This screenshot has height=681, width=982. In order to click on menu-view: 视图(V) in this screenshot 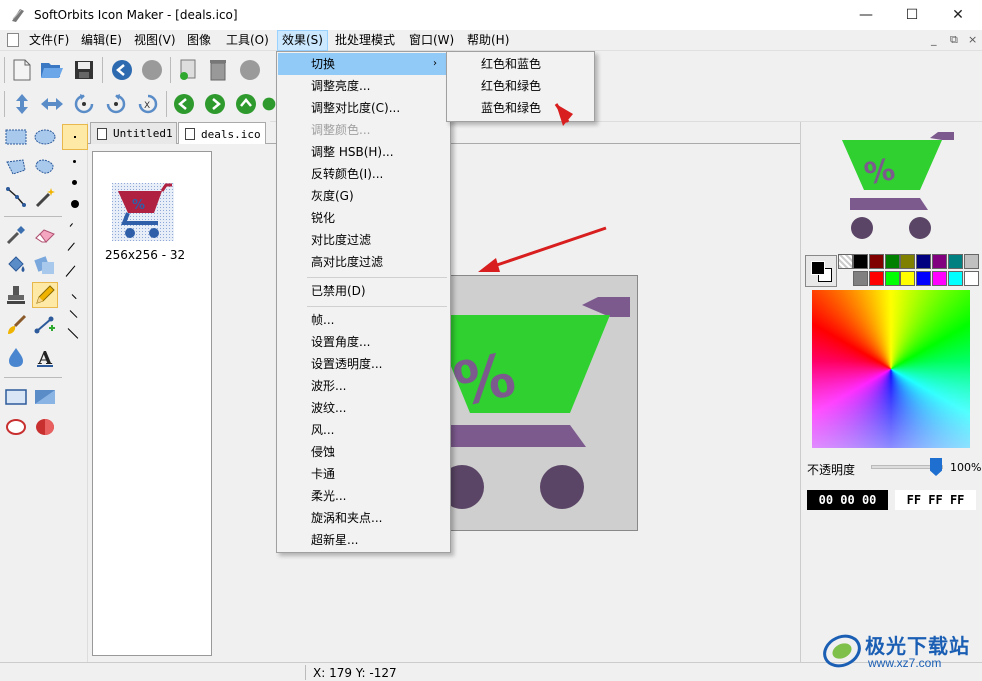, I will do `click(155, 40)`.